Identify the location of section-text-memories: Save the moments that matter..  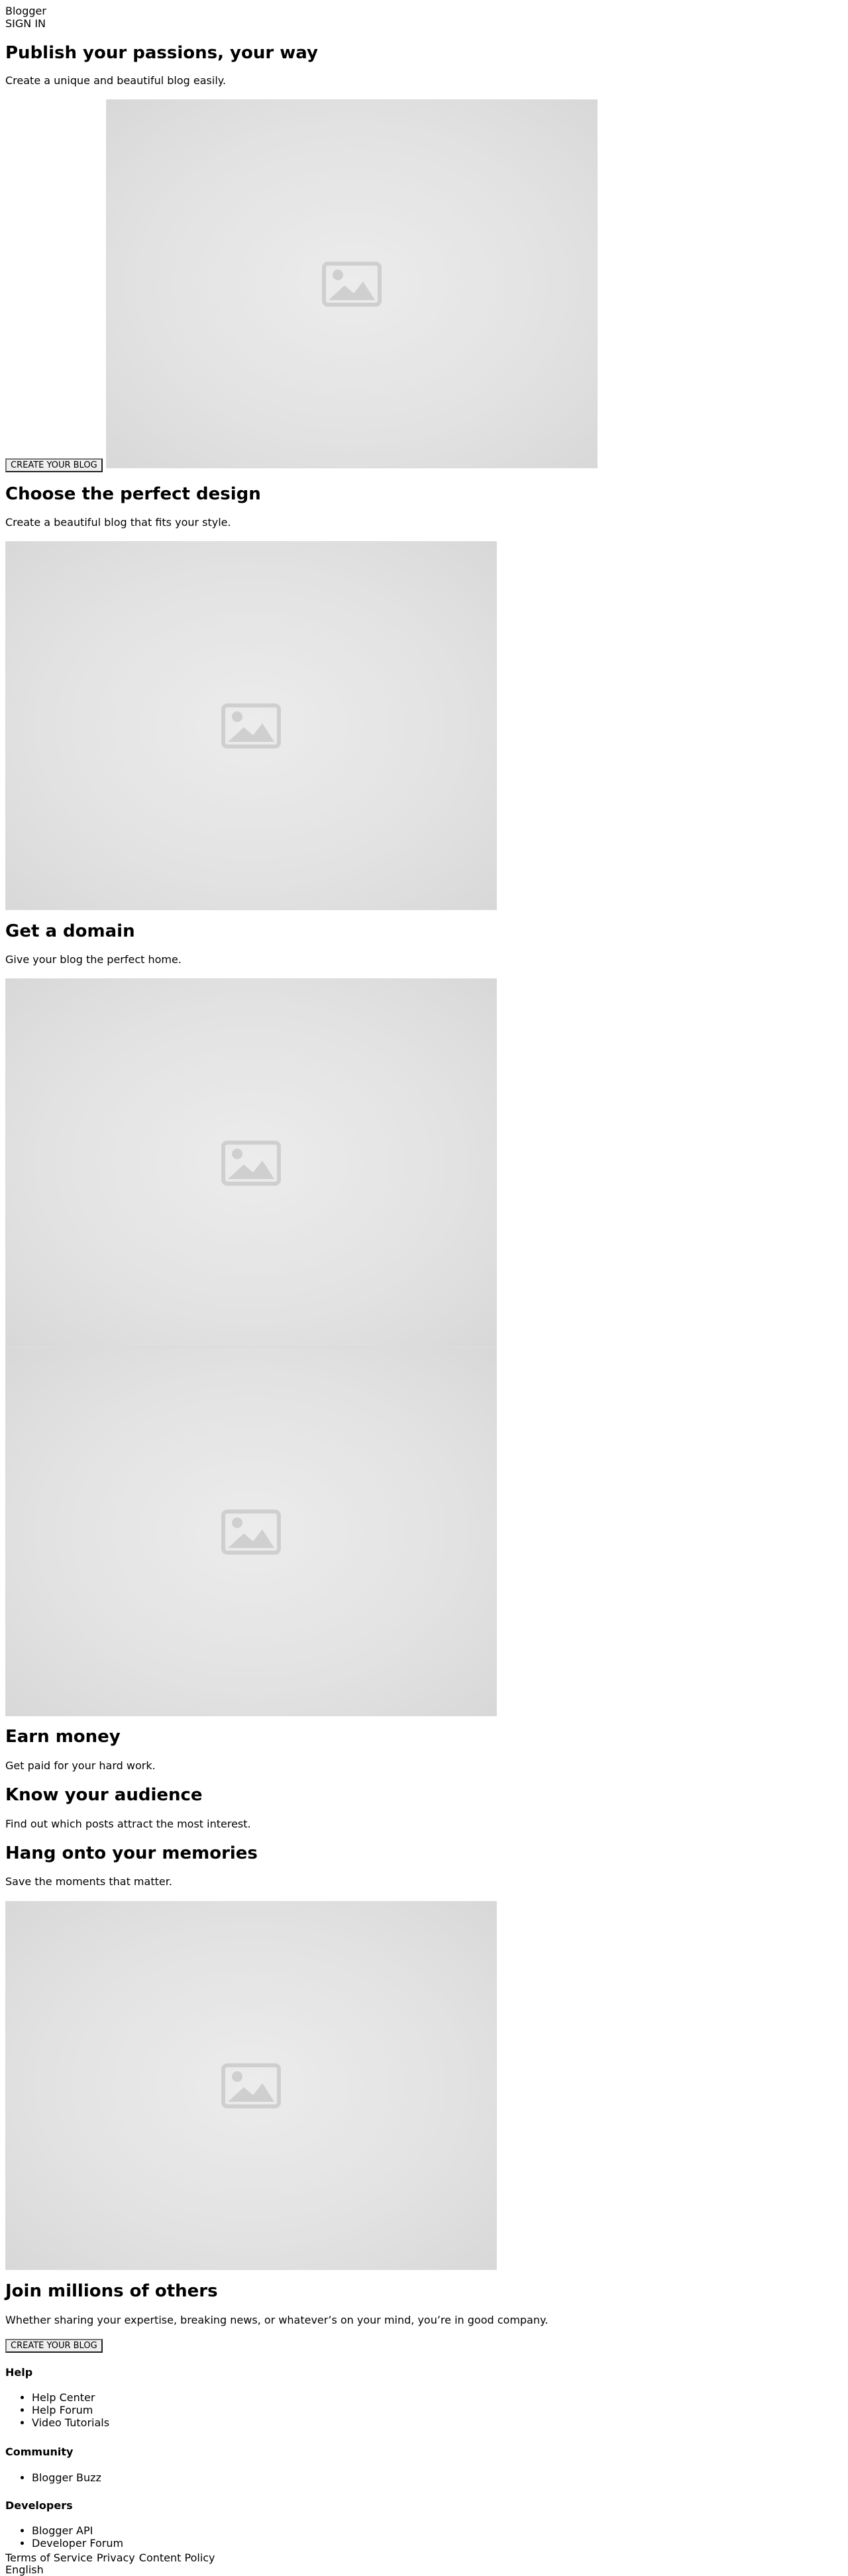
(88, 1881).